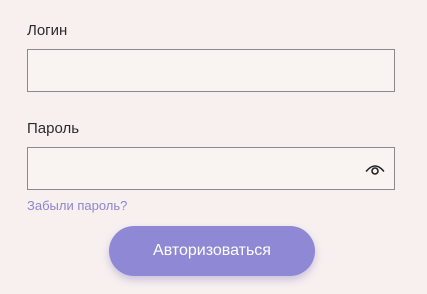  Describe the element at coordinates (77, 206) in the screenshot. I see `forgot-password-link: Забыли пароль?` at that location.